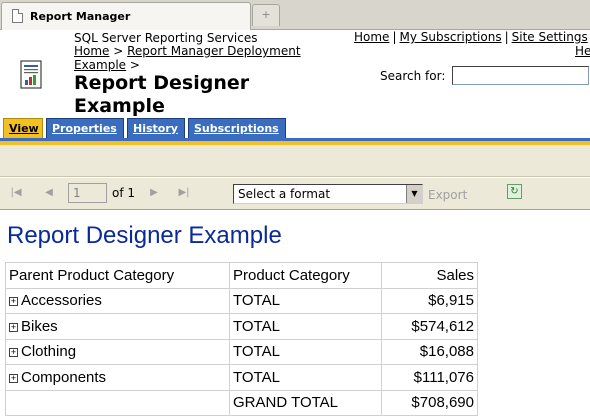  Describe the element at coordinates (49, 193) in the screenshot. I see `previous-page-icon: ◀` at that location.